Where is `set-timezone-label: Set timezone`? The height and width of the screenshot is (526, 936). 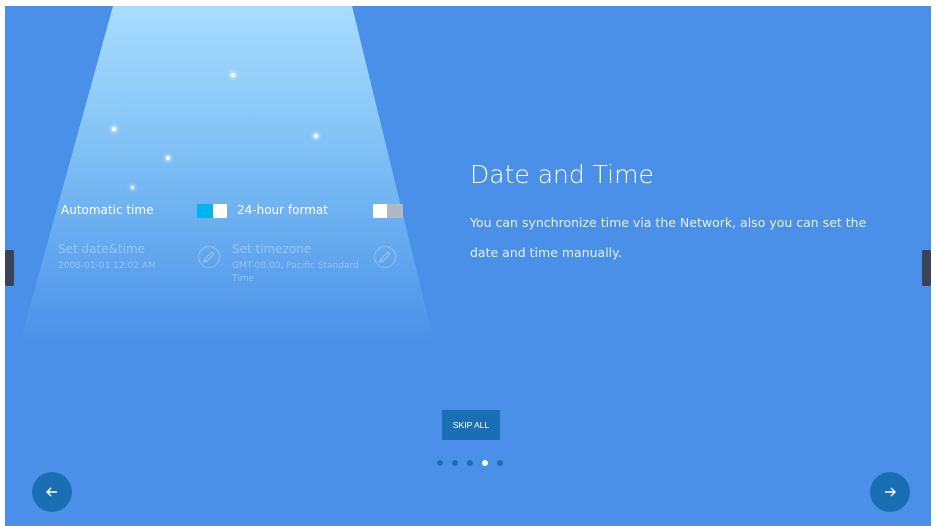 set-timezone-label: Set timezone is located at coordinates (272, 249).